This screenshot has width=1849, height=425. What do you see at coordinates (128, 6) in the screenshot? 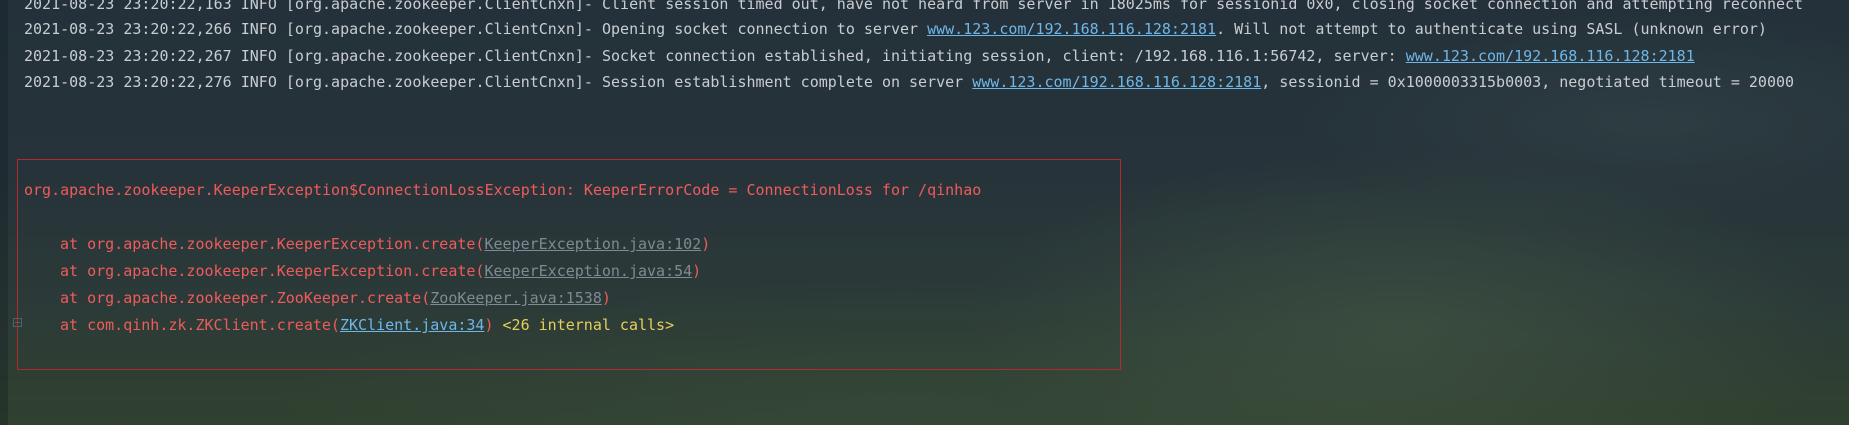
I see `log-timestamp: 2021-08-23 23:20:22,163` at bounding box center [128, 6].